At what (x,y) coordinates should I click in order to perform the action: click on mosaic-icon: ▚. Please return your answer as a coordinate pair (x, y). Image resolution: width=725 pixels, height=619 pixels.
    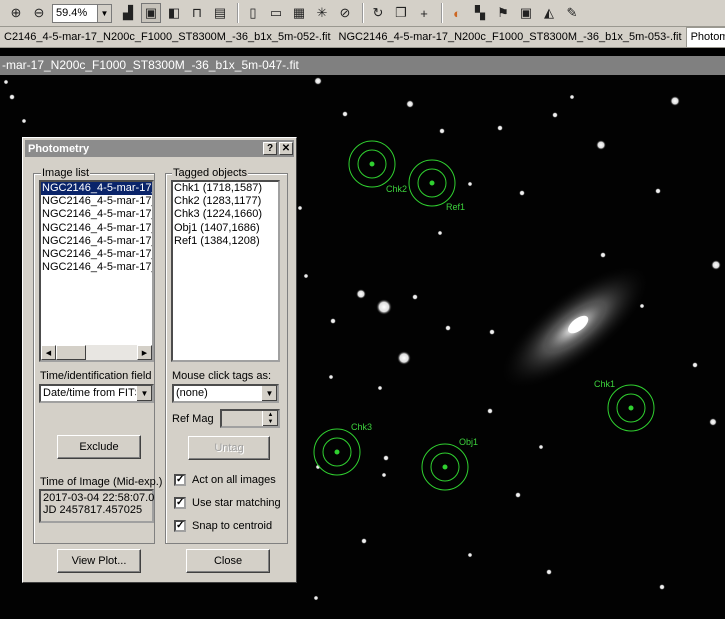
    Looking at the image, I should click on (480, 13).